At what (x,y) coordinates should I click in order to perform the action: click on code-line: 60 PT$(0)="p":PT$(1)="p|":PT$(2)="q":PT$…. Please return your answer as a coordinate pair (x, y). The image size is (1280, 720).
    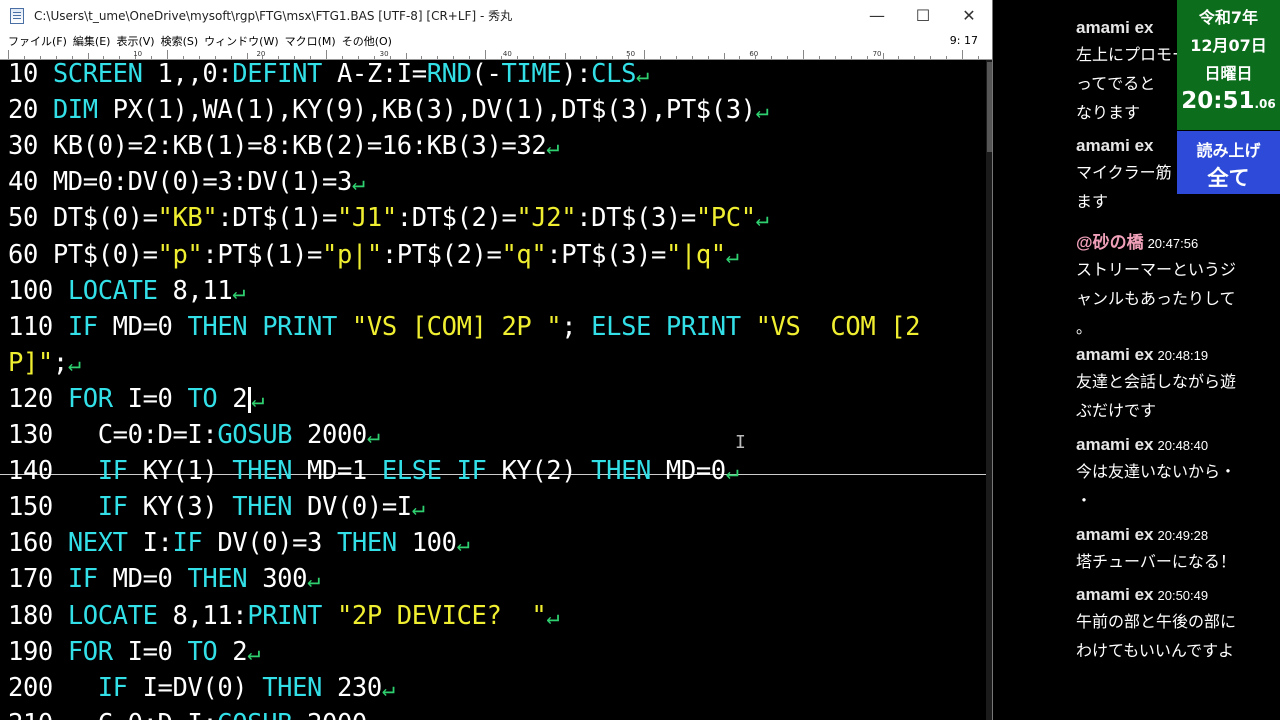
    Looking at the image, I should click on (373, 255).